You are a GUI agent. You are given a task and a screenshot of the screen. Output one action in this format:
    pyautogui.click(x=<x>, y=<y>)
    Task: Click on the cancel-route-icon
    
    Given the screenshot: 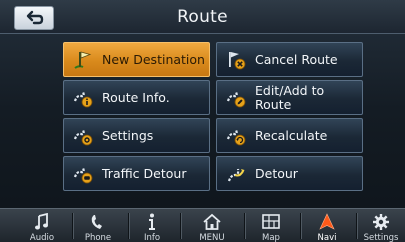 What is the action you would take?
    pyautogui.click(x=237, y=60)
    